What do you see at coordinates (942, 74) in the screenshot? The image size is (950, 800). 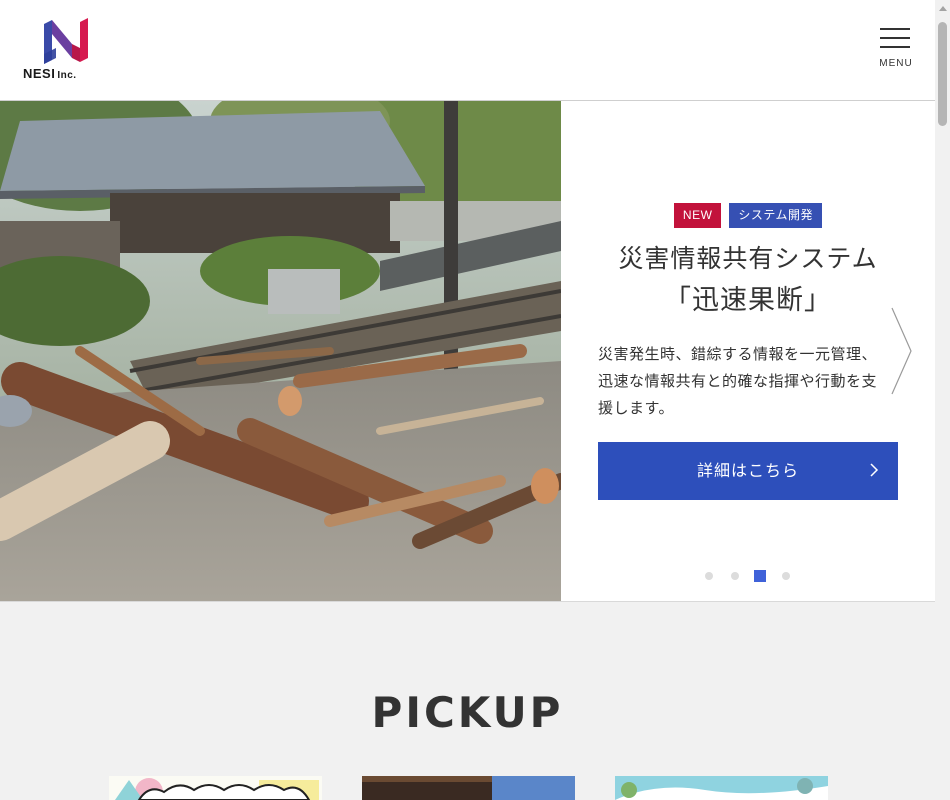 I see `scrollbar-thumb` at bounding box center [942, 74].